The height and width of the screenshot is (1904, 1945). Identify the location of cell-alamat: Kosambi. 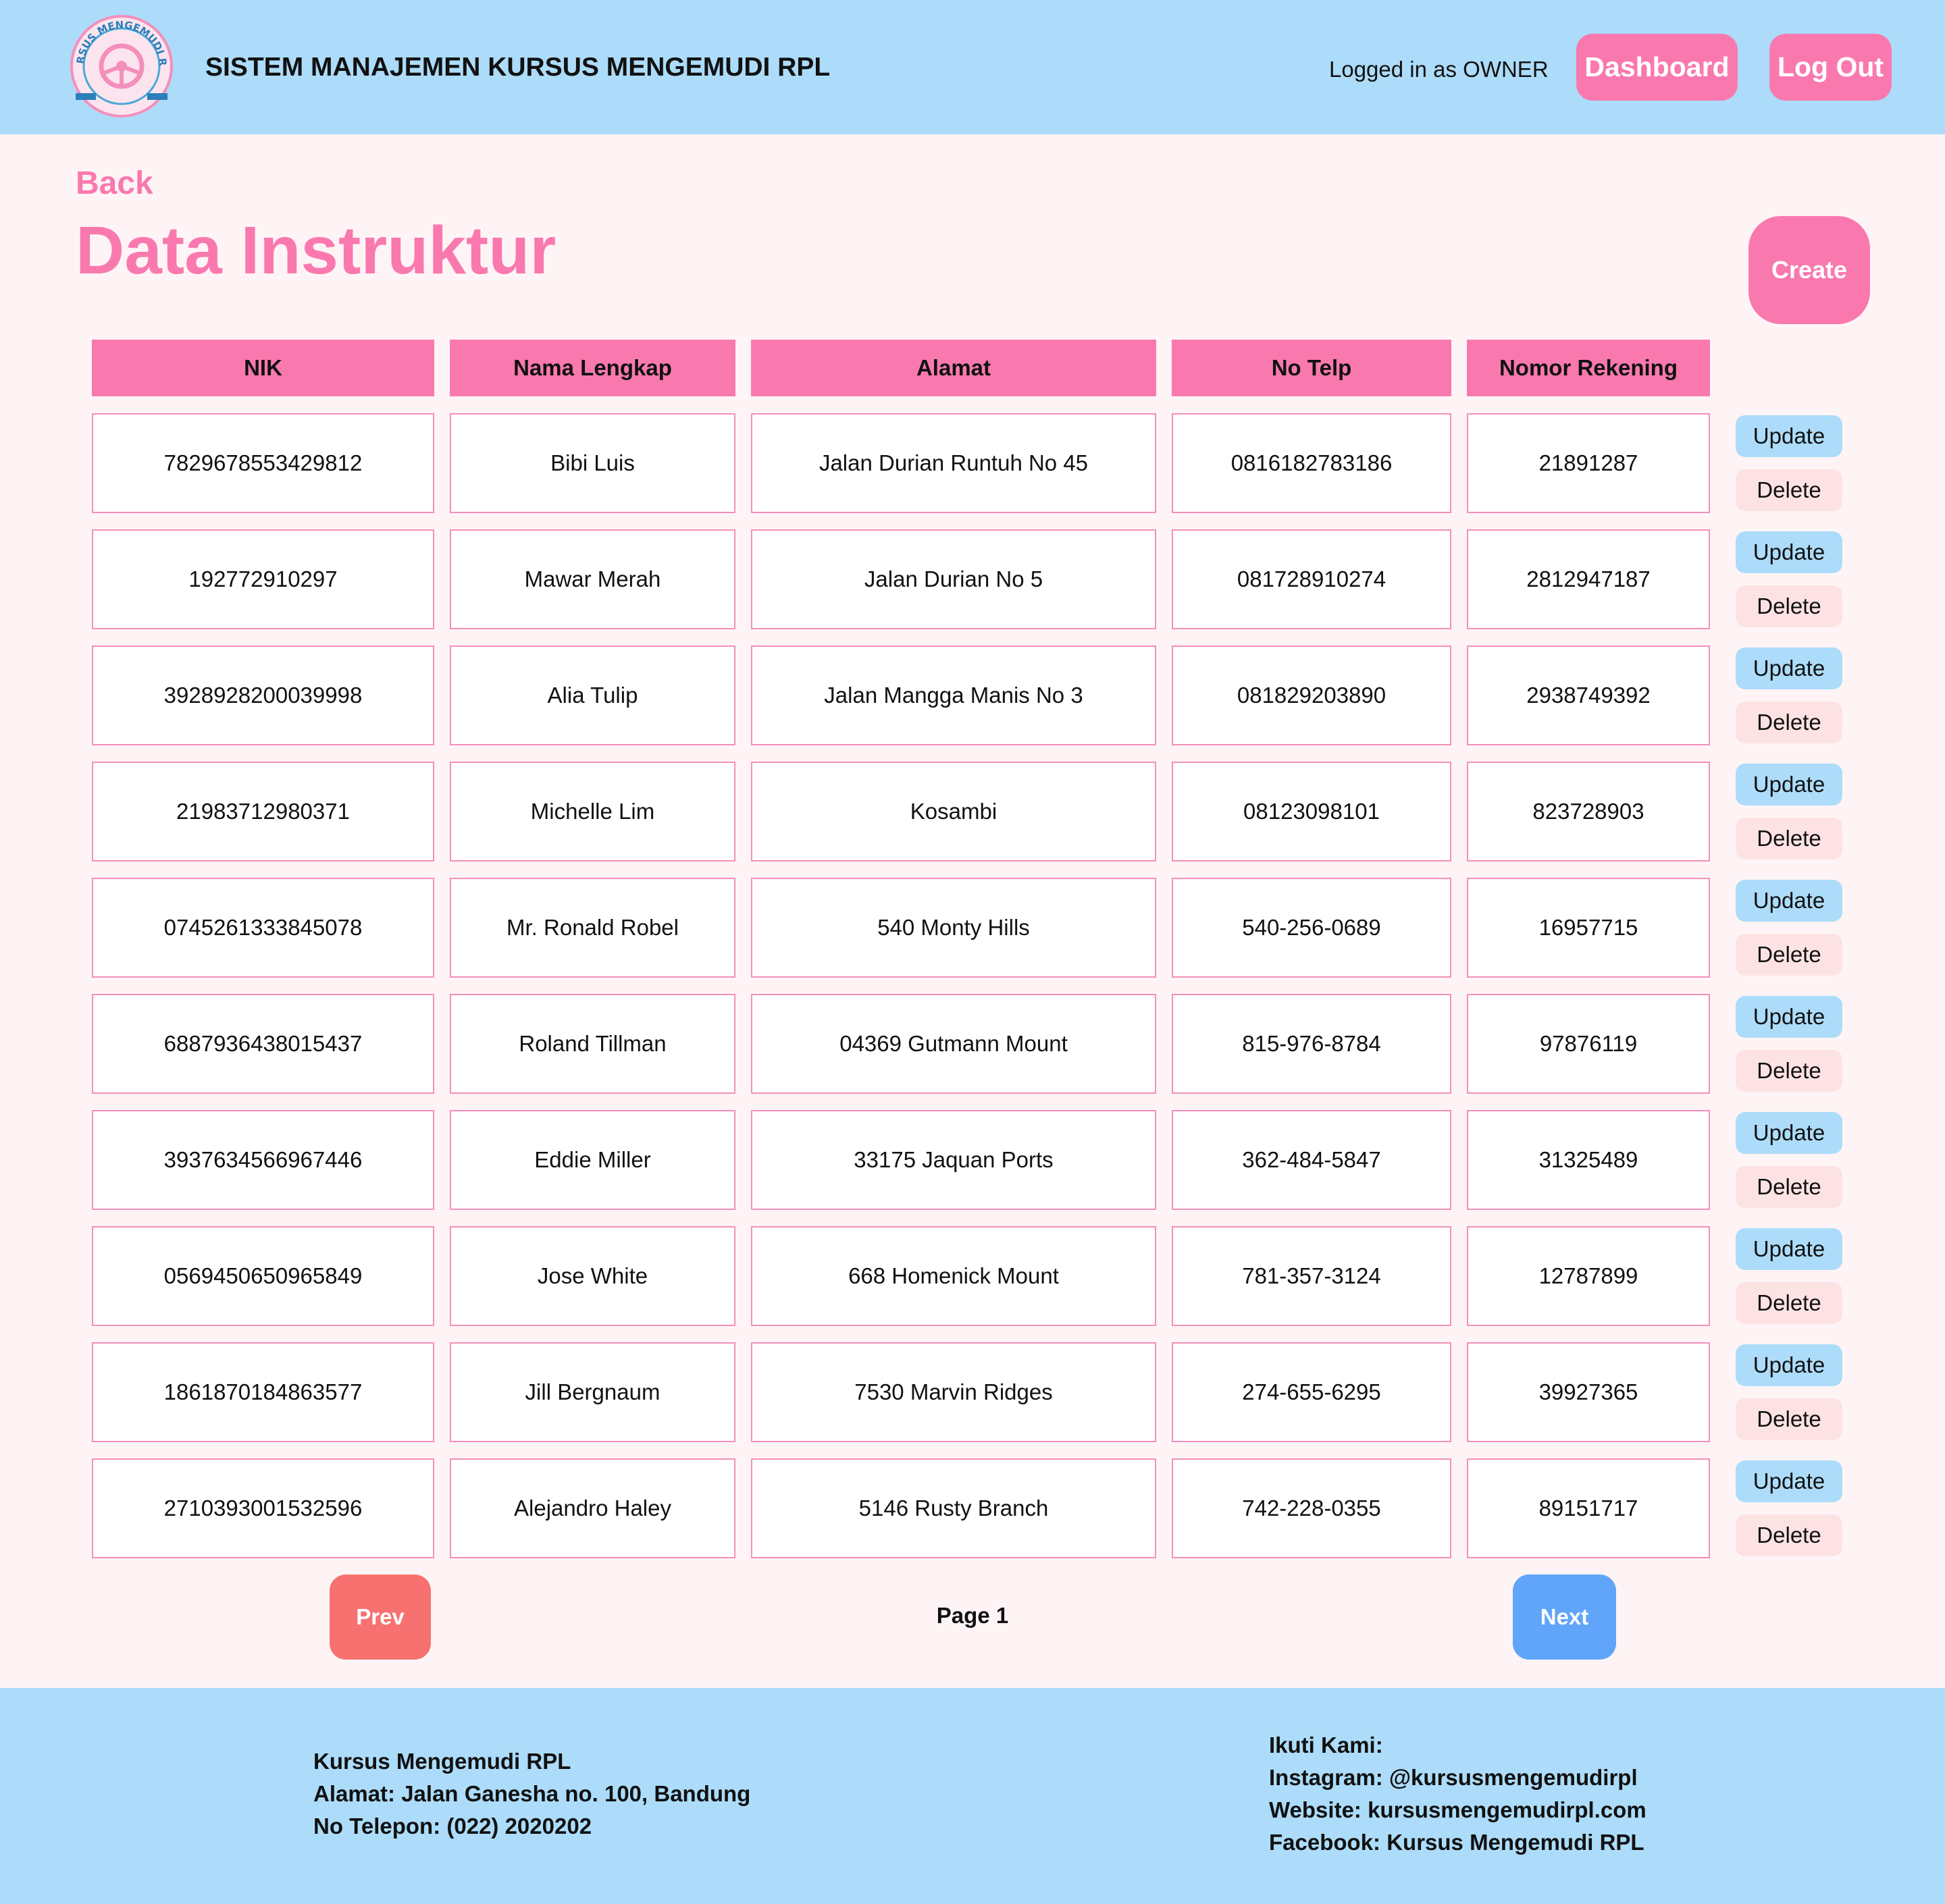
(953, 812).